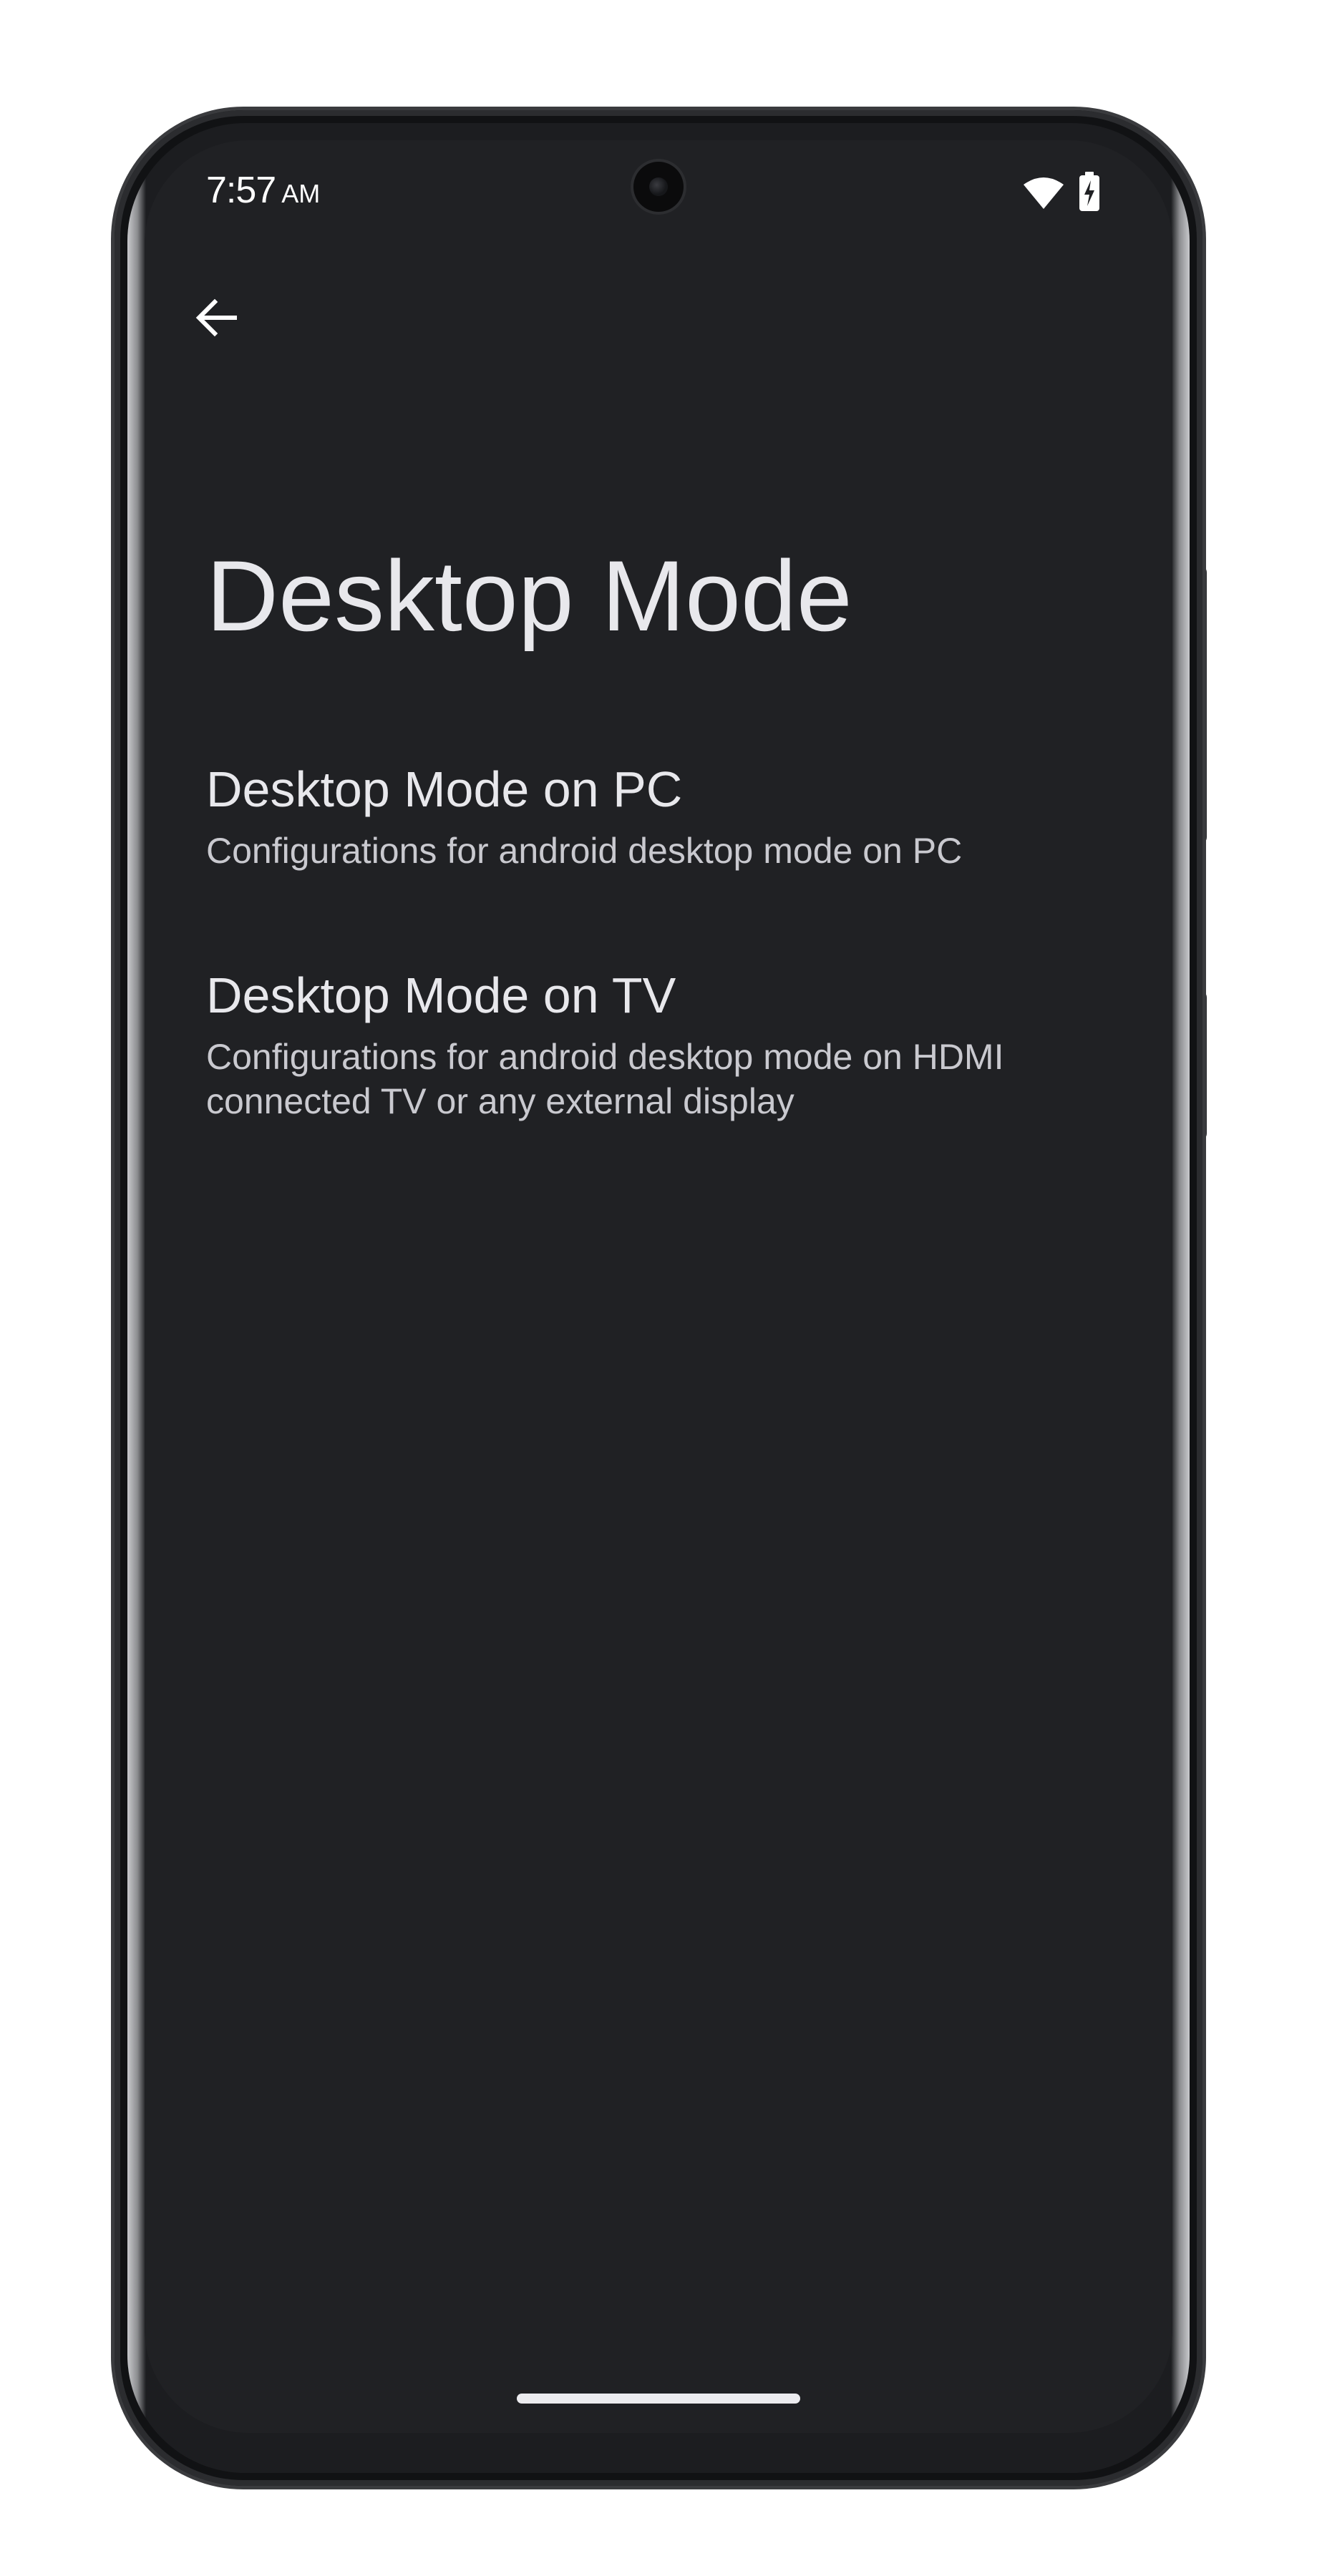 Image resolution: width=1317 pixels, height=2576 pixels. I want to click on status-icons, so click(1062, 193).